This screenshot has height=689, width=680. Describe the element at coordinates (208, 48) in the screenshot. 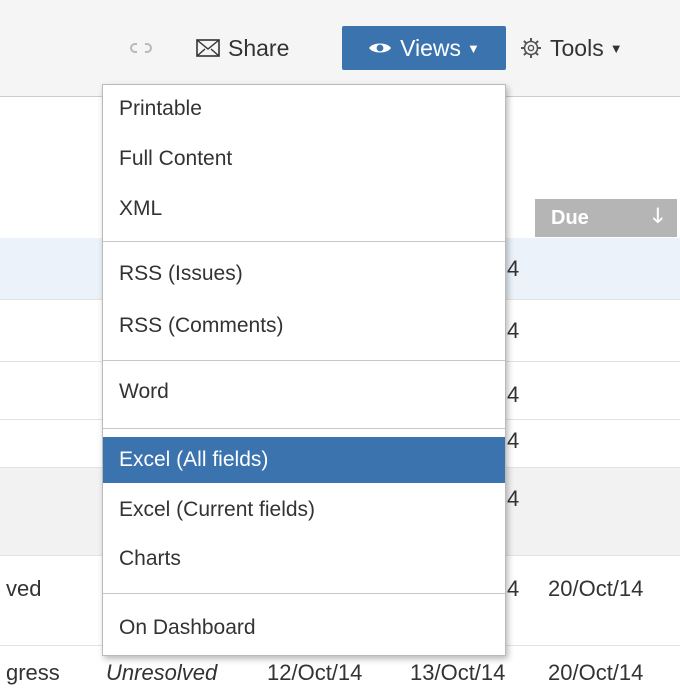

I see `envelope-icon` at that location.